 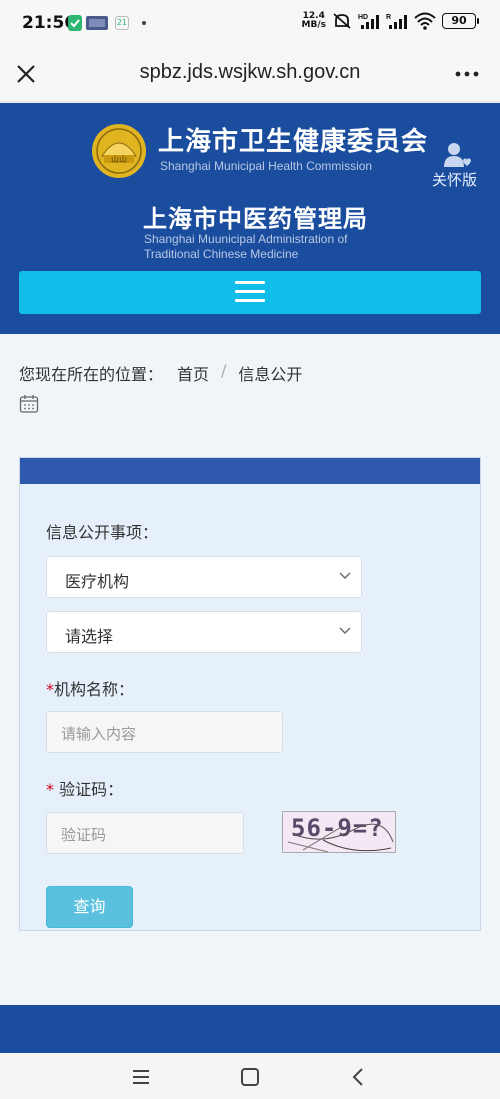 What do you see at coordinates (342, 21) in the screenshot?
I see `mute-icon` at bounding box center [342, 21].